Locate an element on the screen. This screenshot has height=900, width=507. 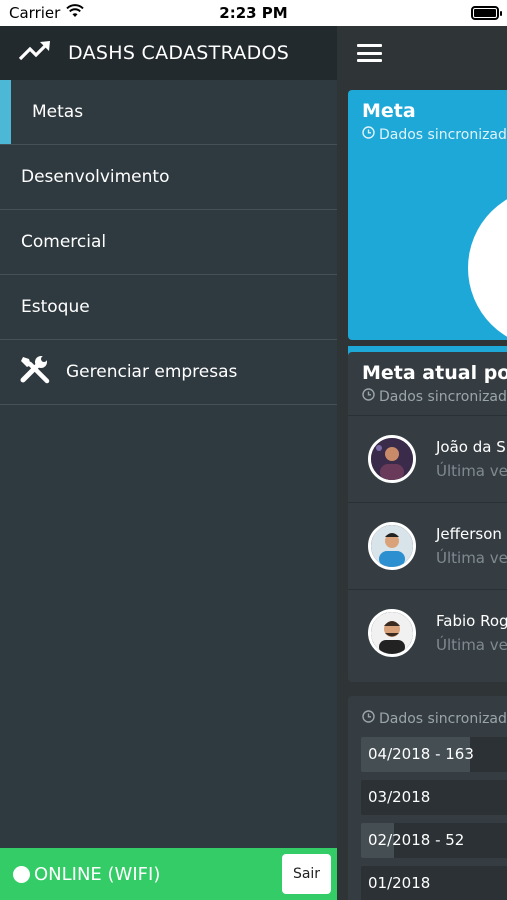
menu-item-gerenciar-empresas: Gerenciar empresas is located at coordinates (168, 372).